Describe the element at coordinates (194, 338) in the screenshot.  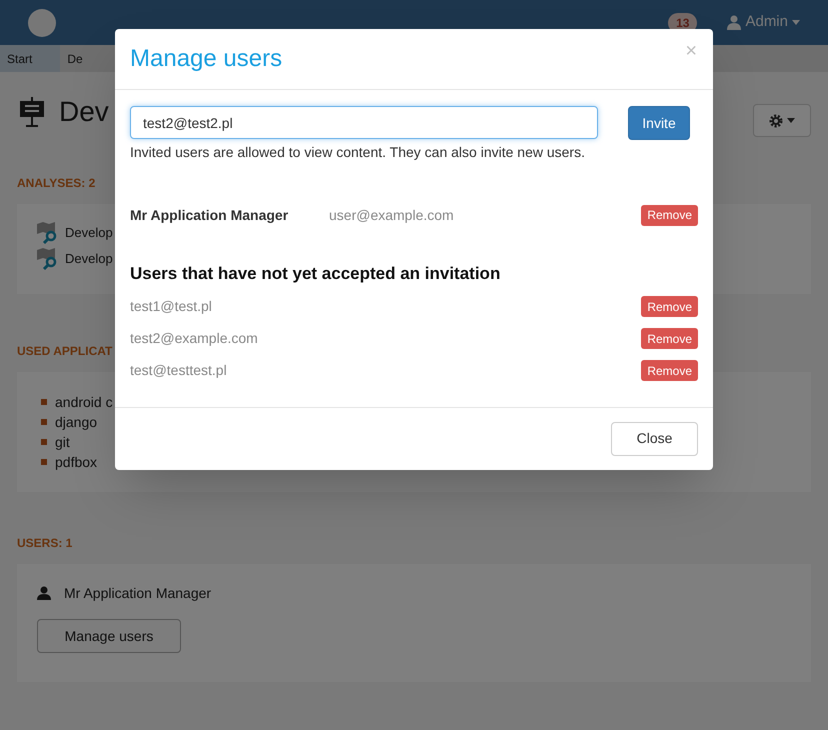
I see `pending-email: test2@example.com` at that location.